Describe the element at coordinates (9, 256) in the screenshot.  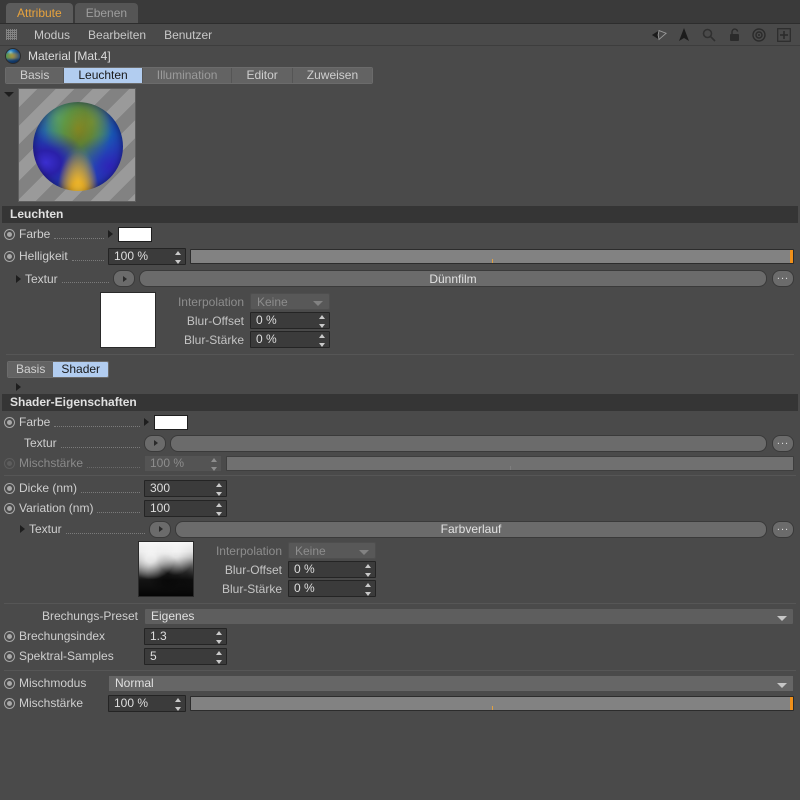
I see `helligkeit-animate-radio` at that location.